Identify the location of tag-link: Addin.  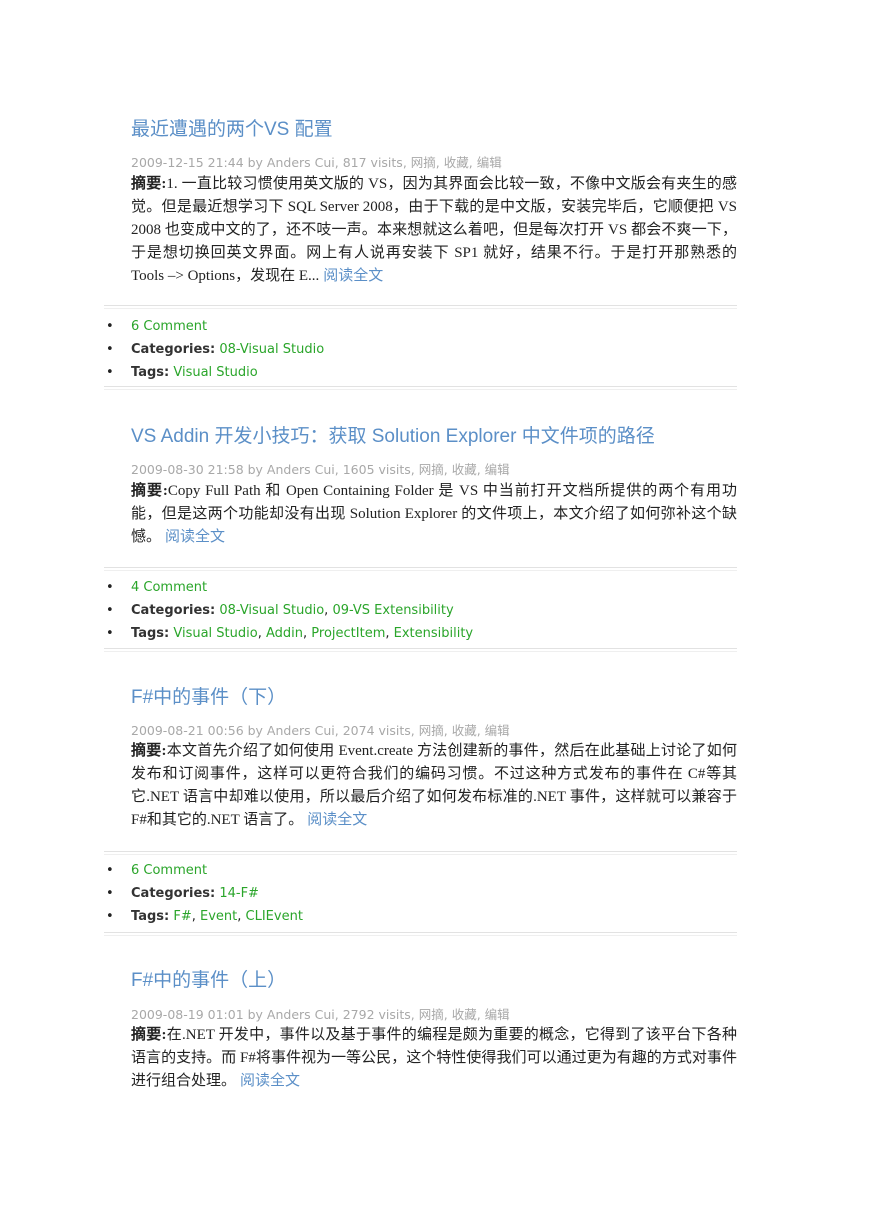
(284, 633).